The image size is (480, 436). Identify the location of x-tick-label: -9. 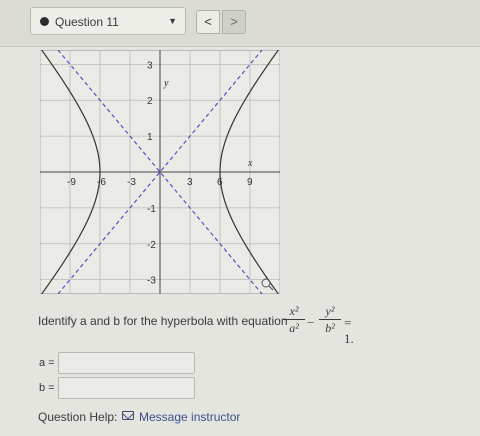
(71, 182).